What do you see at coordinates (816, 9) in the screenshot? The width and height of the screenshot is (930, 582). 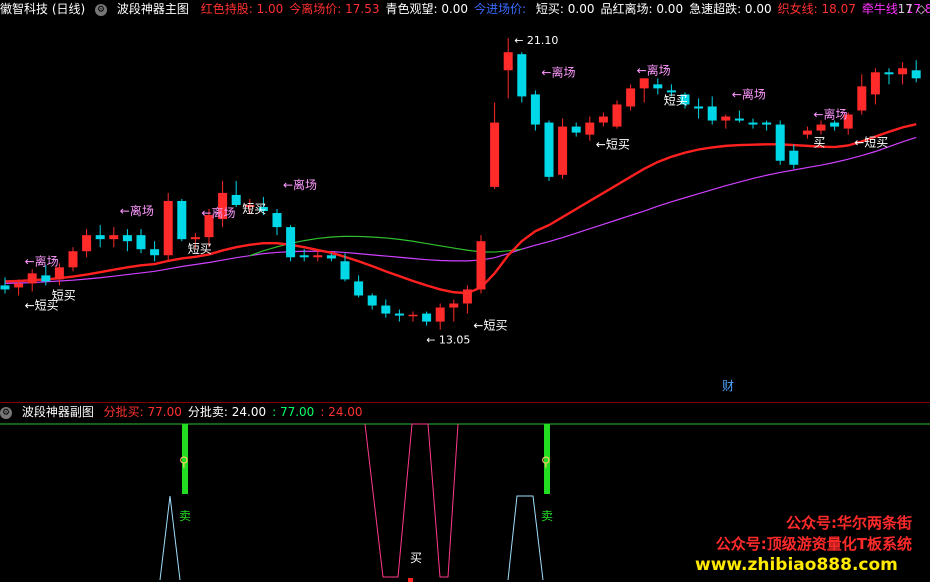 I see `indicator-field: 织女线: 18.07` at bounding box center [816, 9].